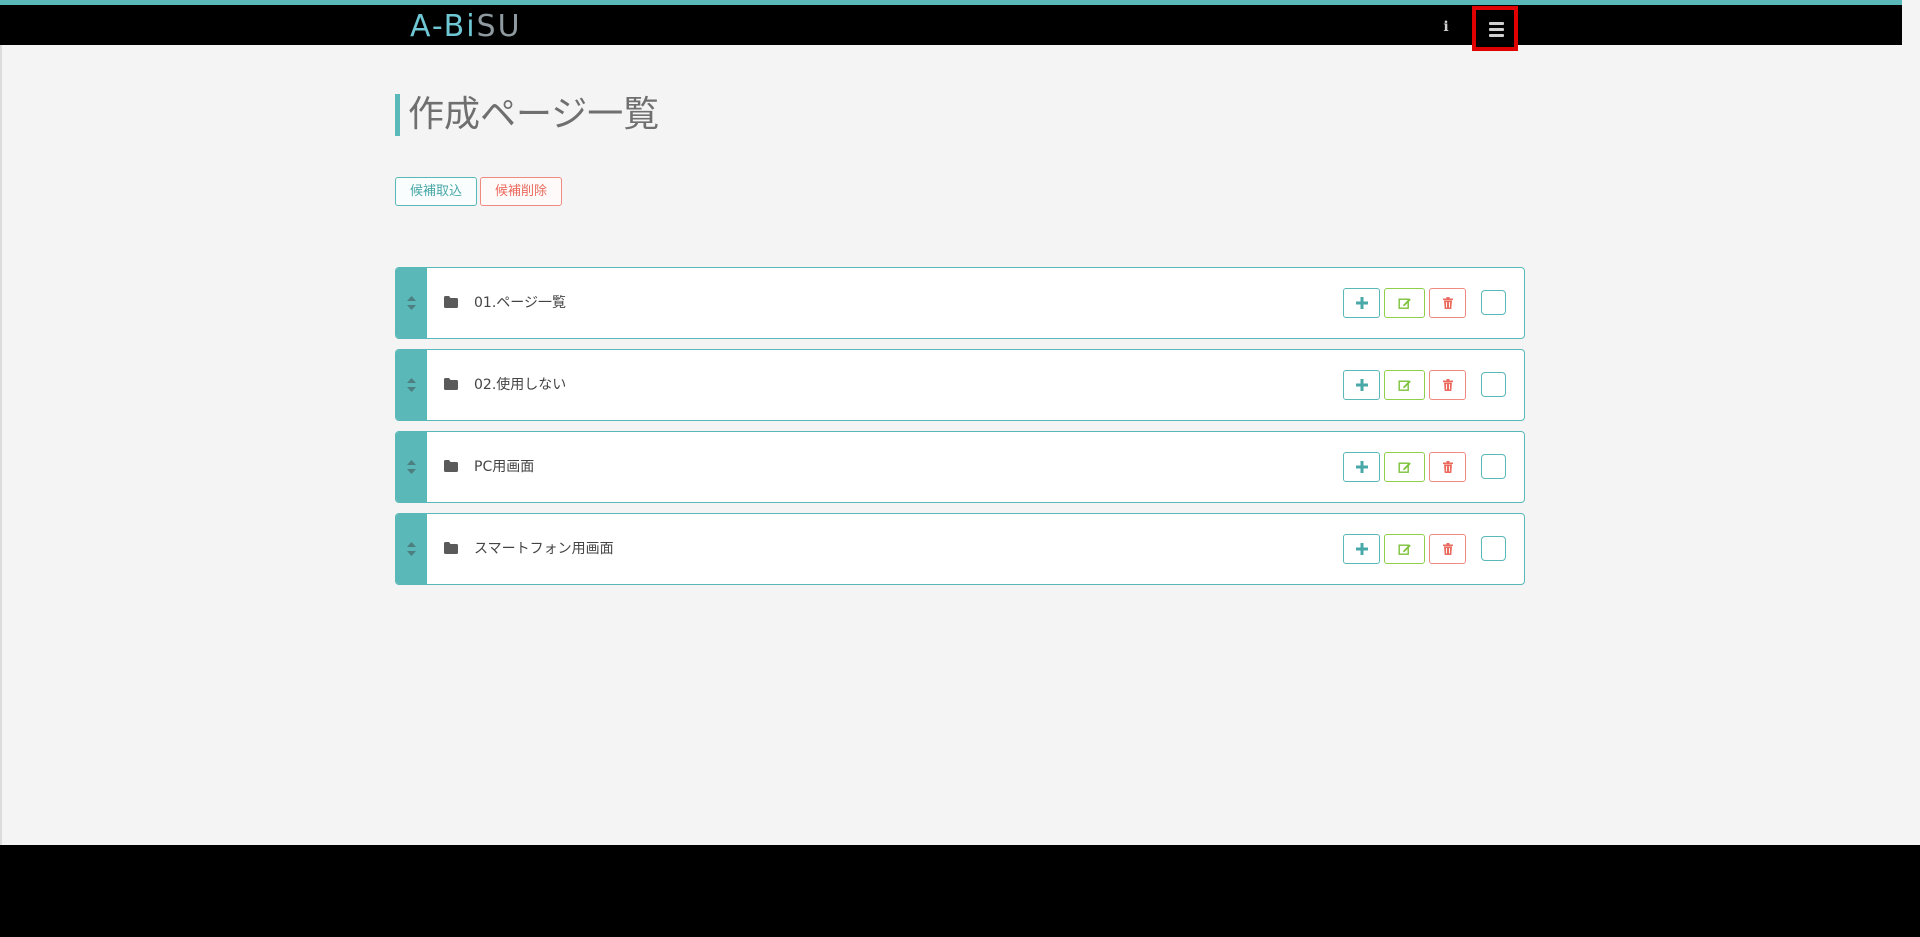  Describe the element at coordinates (499, 26) in the screenshot. I see `logo-tail: SU` at that location.